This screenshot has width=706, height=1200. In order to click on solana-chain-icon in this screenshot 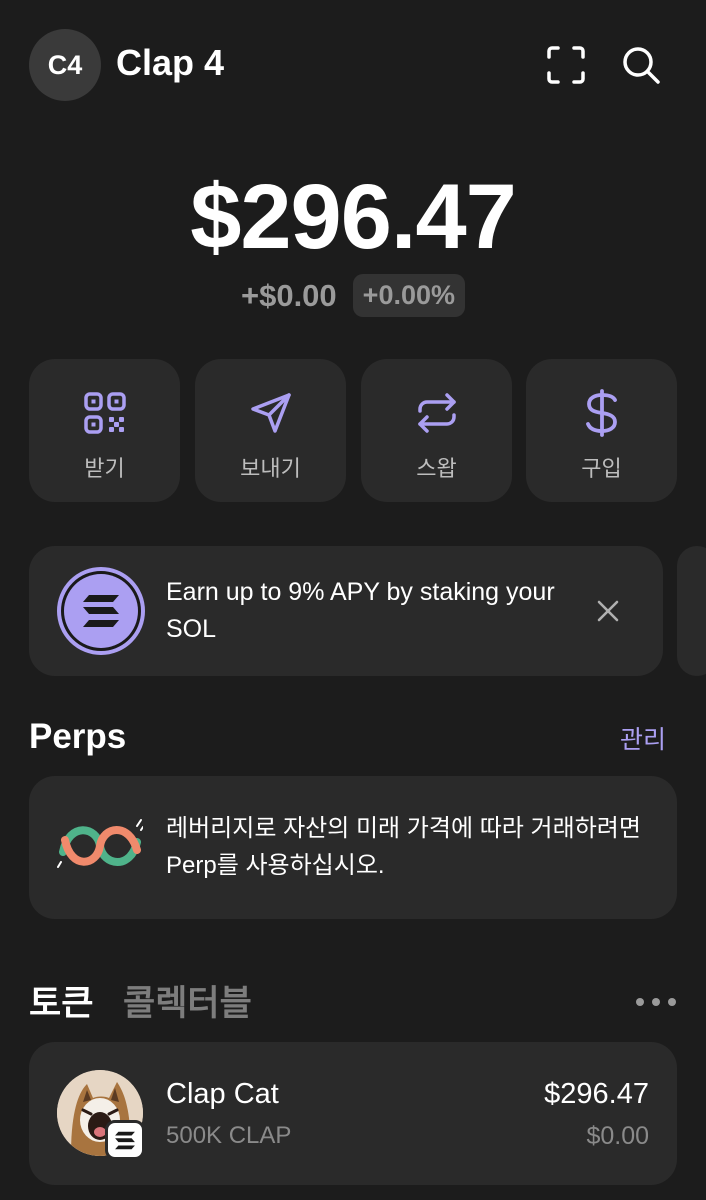, I will do `click(125, 1140)`.